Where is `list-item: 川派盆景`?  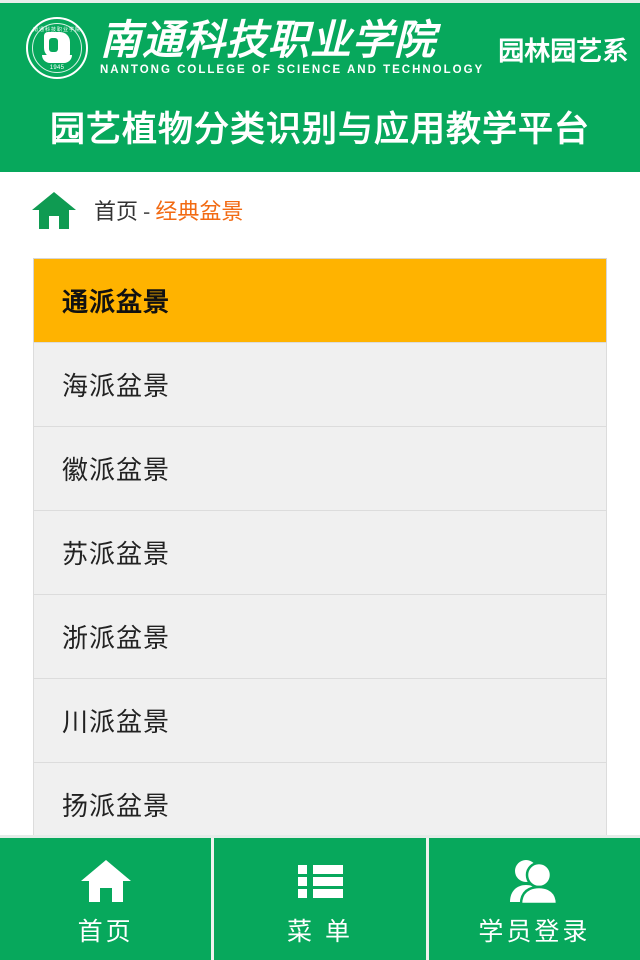 list-item: 川派盆景 is located at coordinates (320, 720).